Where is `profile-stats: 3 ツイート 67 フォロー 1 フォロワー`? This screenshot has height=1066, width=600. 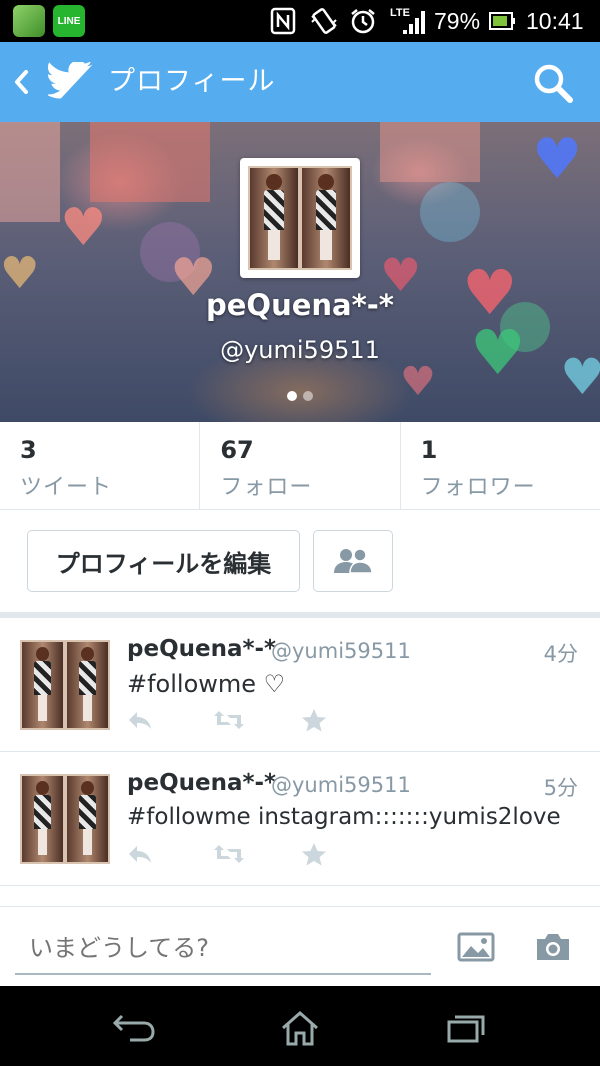 profile-stats: 3 ツイート 67 フォロー 1 フォロワー is located at coordinates (300, 466).